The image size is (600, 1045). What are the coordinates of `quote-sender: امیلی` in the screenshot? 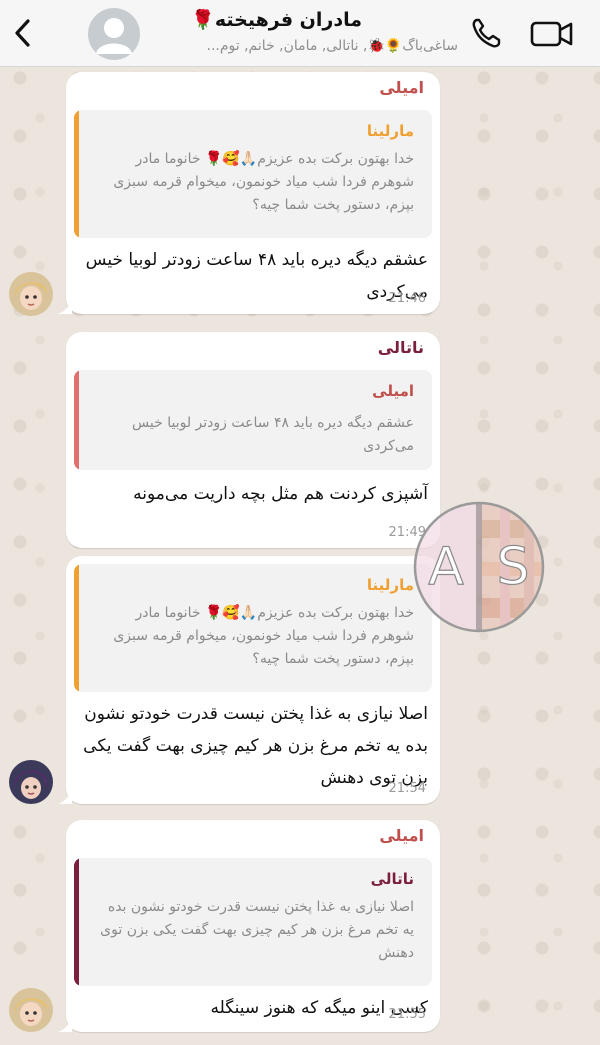 It's located at (393, 391).